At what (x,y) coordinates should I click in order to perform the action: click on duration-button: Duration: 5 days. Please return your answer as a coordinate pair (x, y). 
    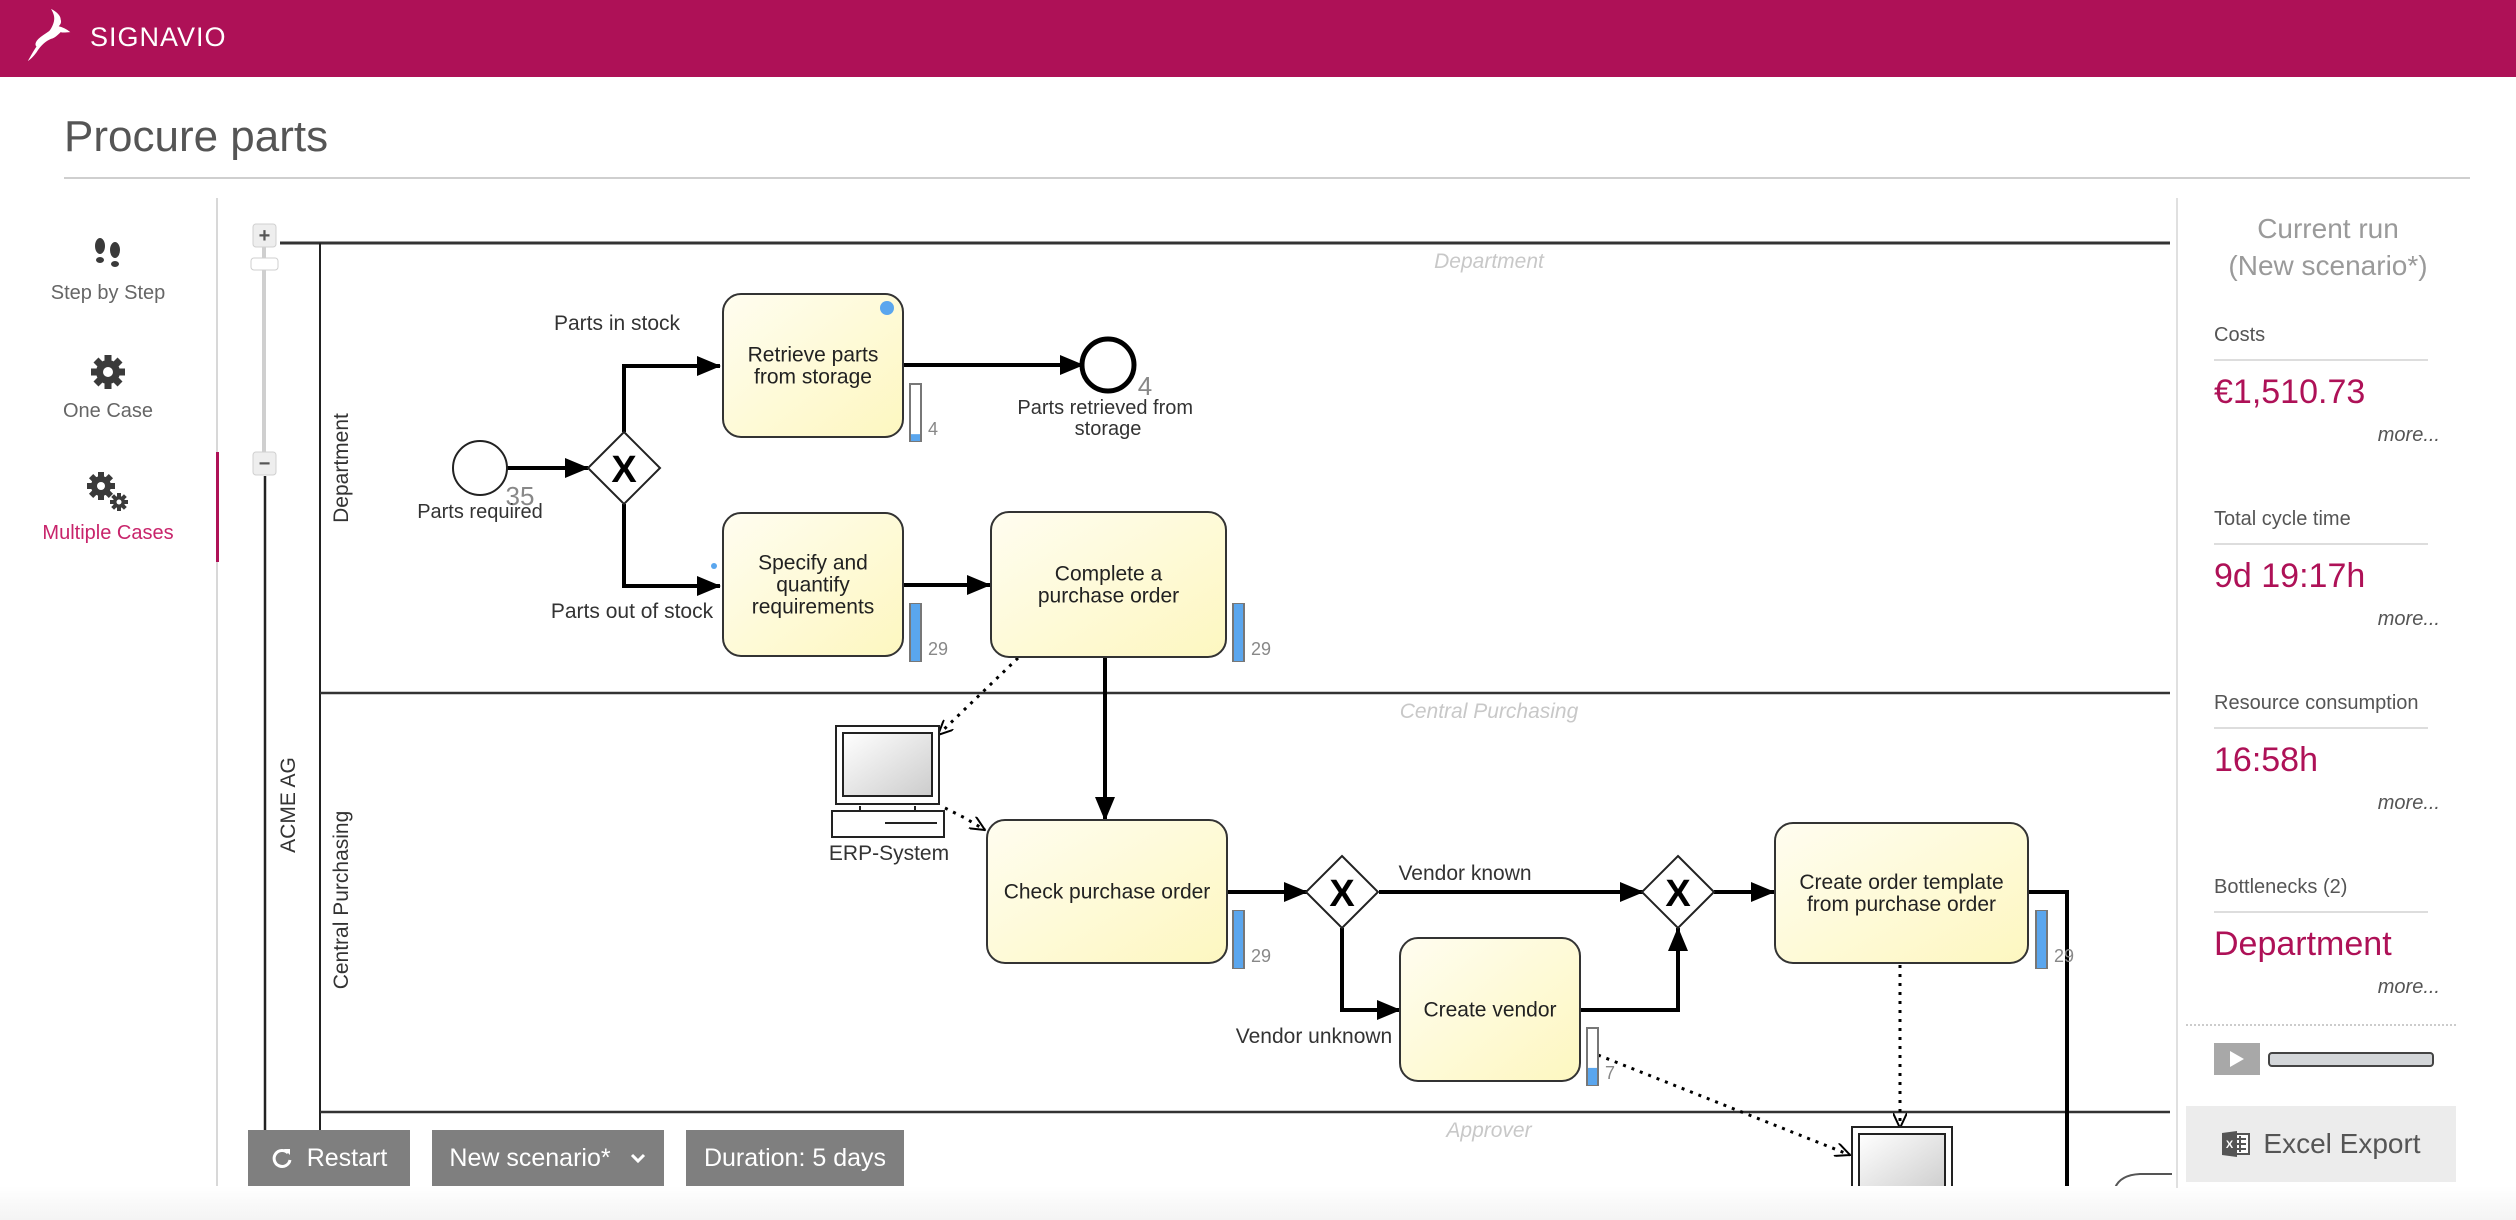
    Looking at the image, I should click on (795, 1158).